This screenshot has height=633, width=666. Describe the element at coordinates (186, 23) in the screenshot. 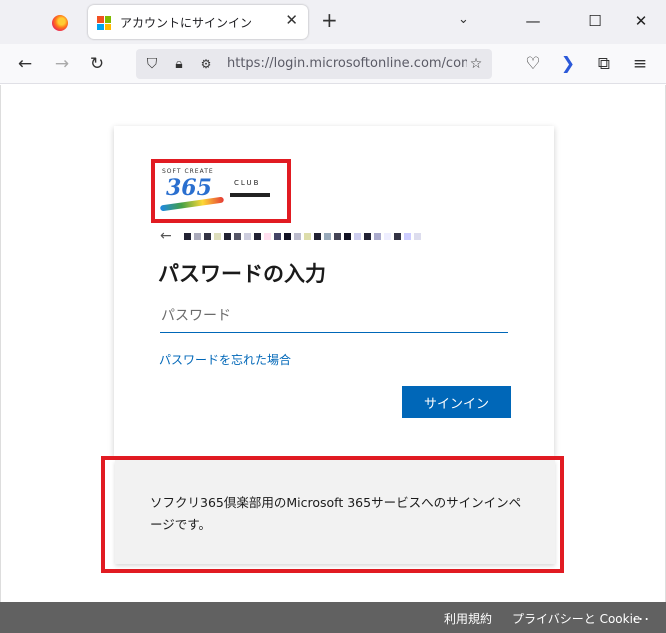

I see `tab-title: アカウントにサインイン` at that location.